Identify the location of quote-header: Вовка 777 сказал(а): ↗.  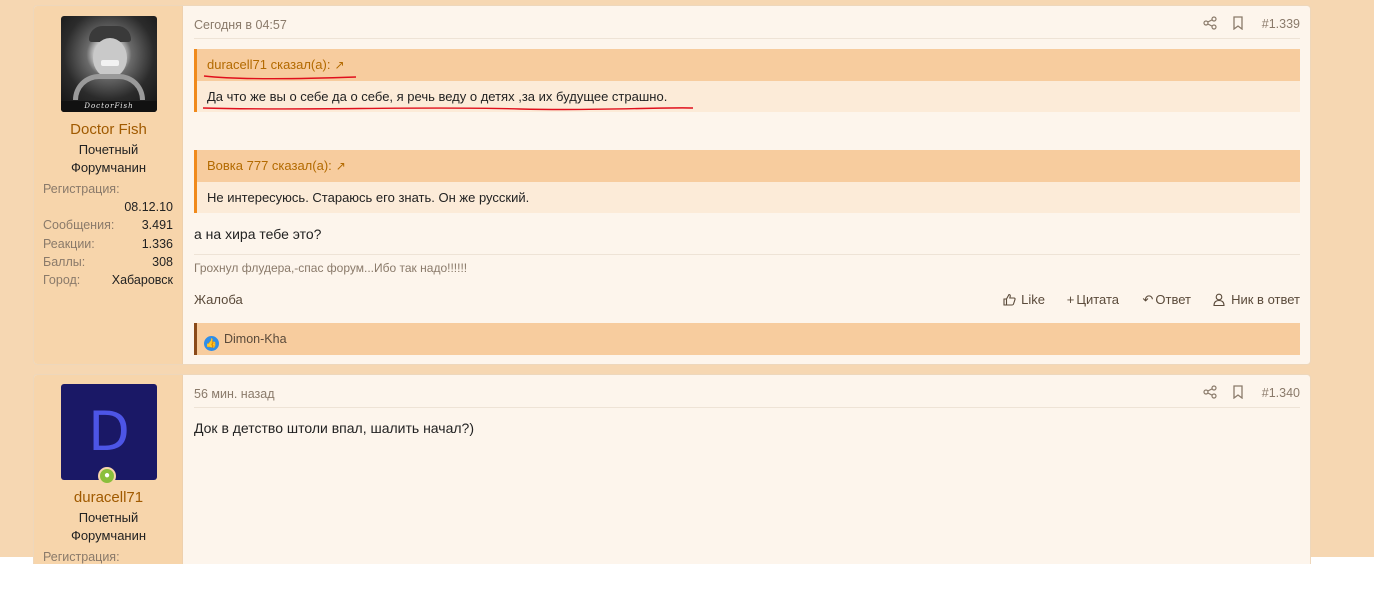
(748, 166).